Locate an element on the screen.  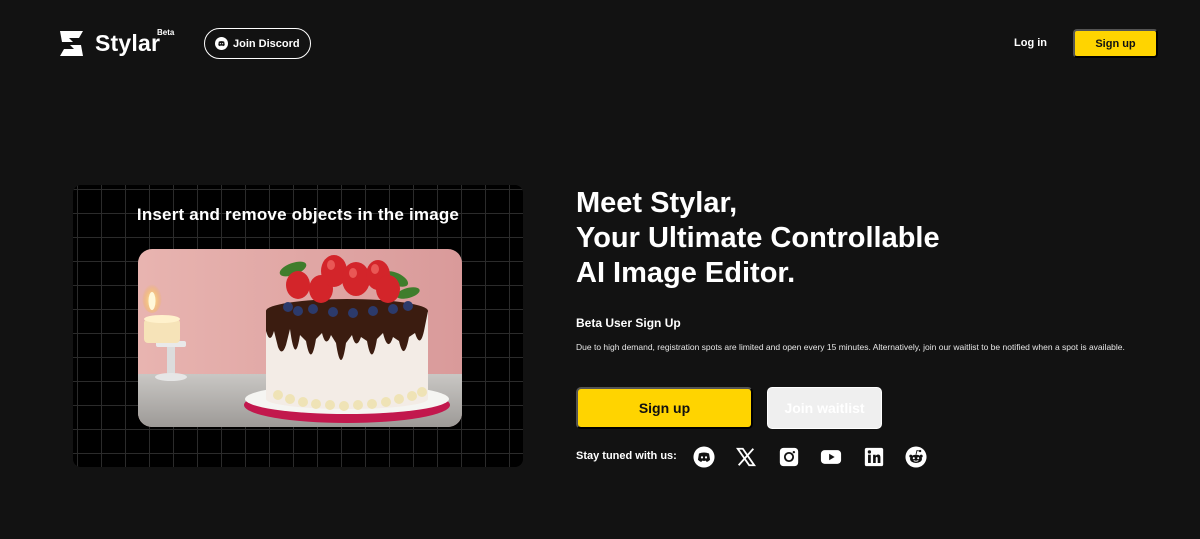
hero-title-line: Your Ultimate Controllable is located at coordinates (758, 238).